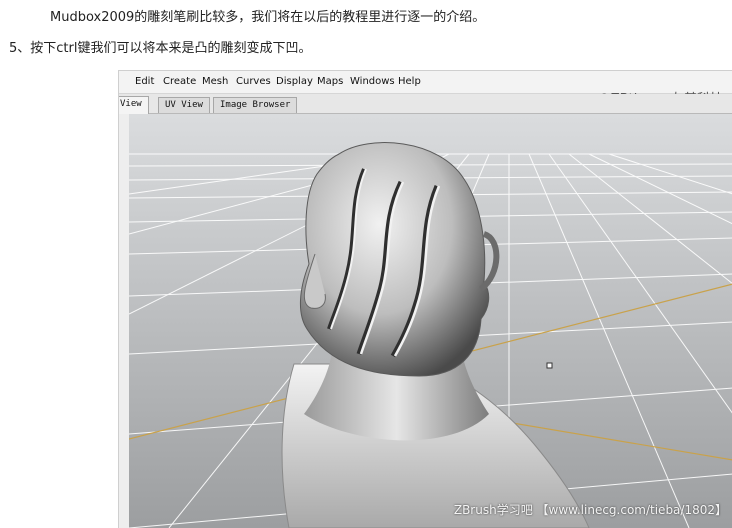 The height and width of the screenshot is (528, 732). I want to click on menu-windows: Windows, so click(372, 81).